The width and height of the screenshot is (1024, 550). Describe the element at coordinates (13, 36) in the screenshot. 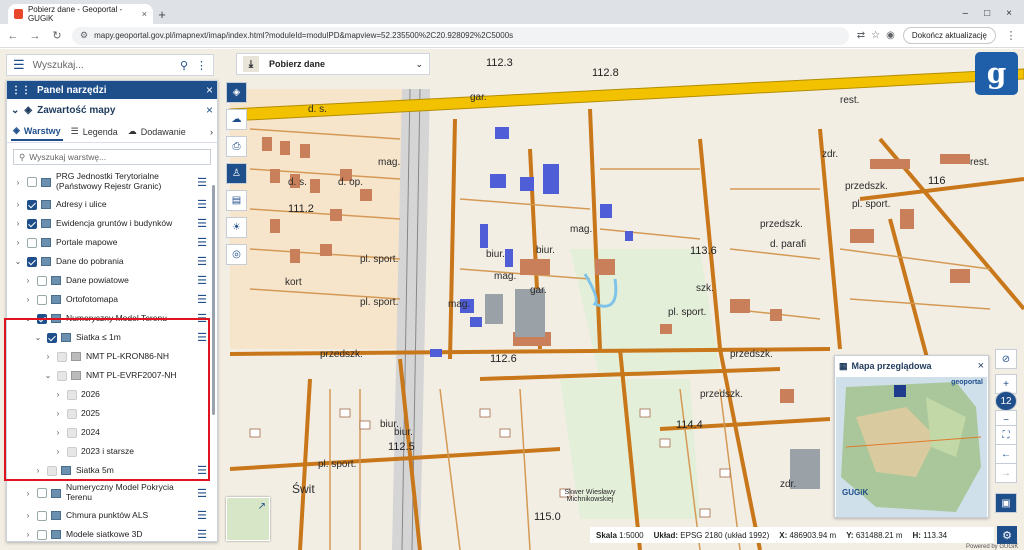

I see `back-icon: ←` at that location.